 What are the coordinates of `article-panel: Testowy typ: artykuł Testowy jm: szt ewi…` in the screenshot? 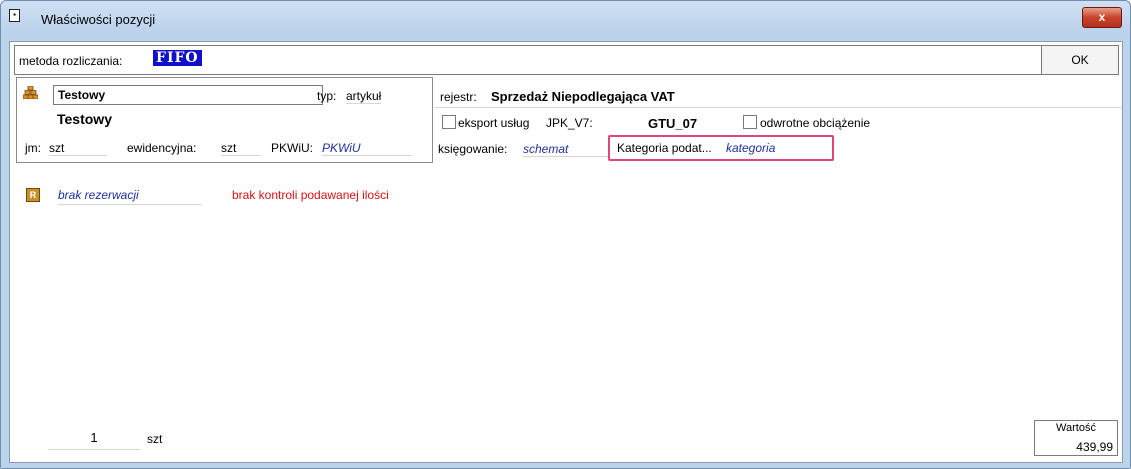 It's located at (224, 120).